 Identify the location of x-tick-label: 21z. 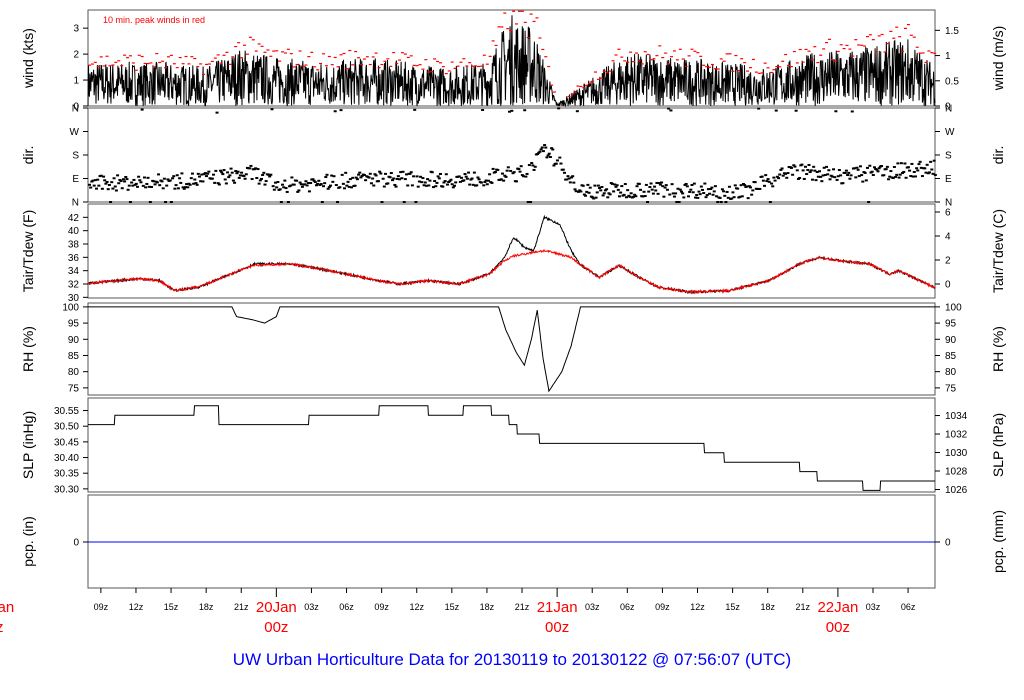
(522, 607).